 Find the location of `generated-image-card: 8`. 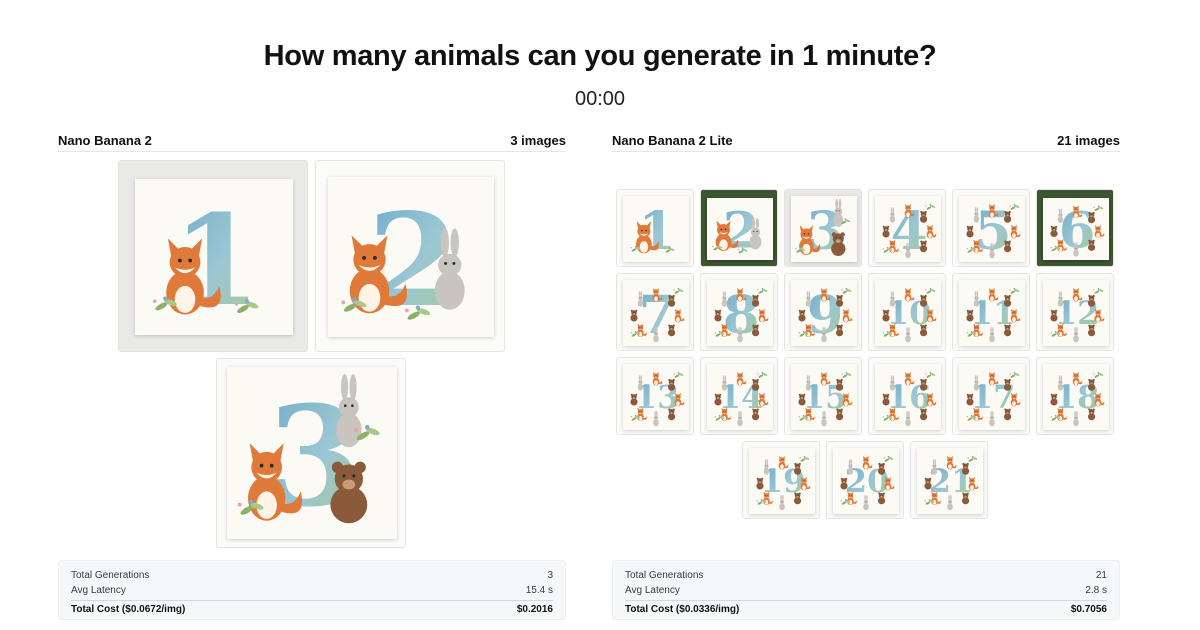

generated-image-card: 8 is located at coordinates (739, 312).